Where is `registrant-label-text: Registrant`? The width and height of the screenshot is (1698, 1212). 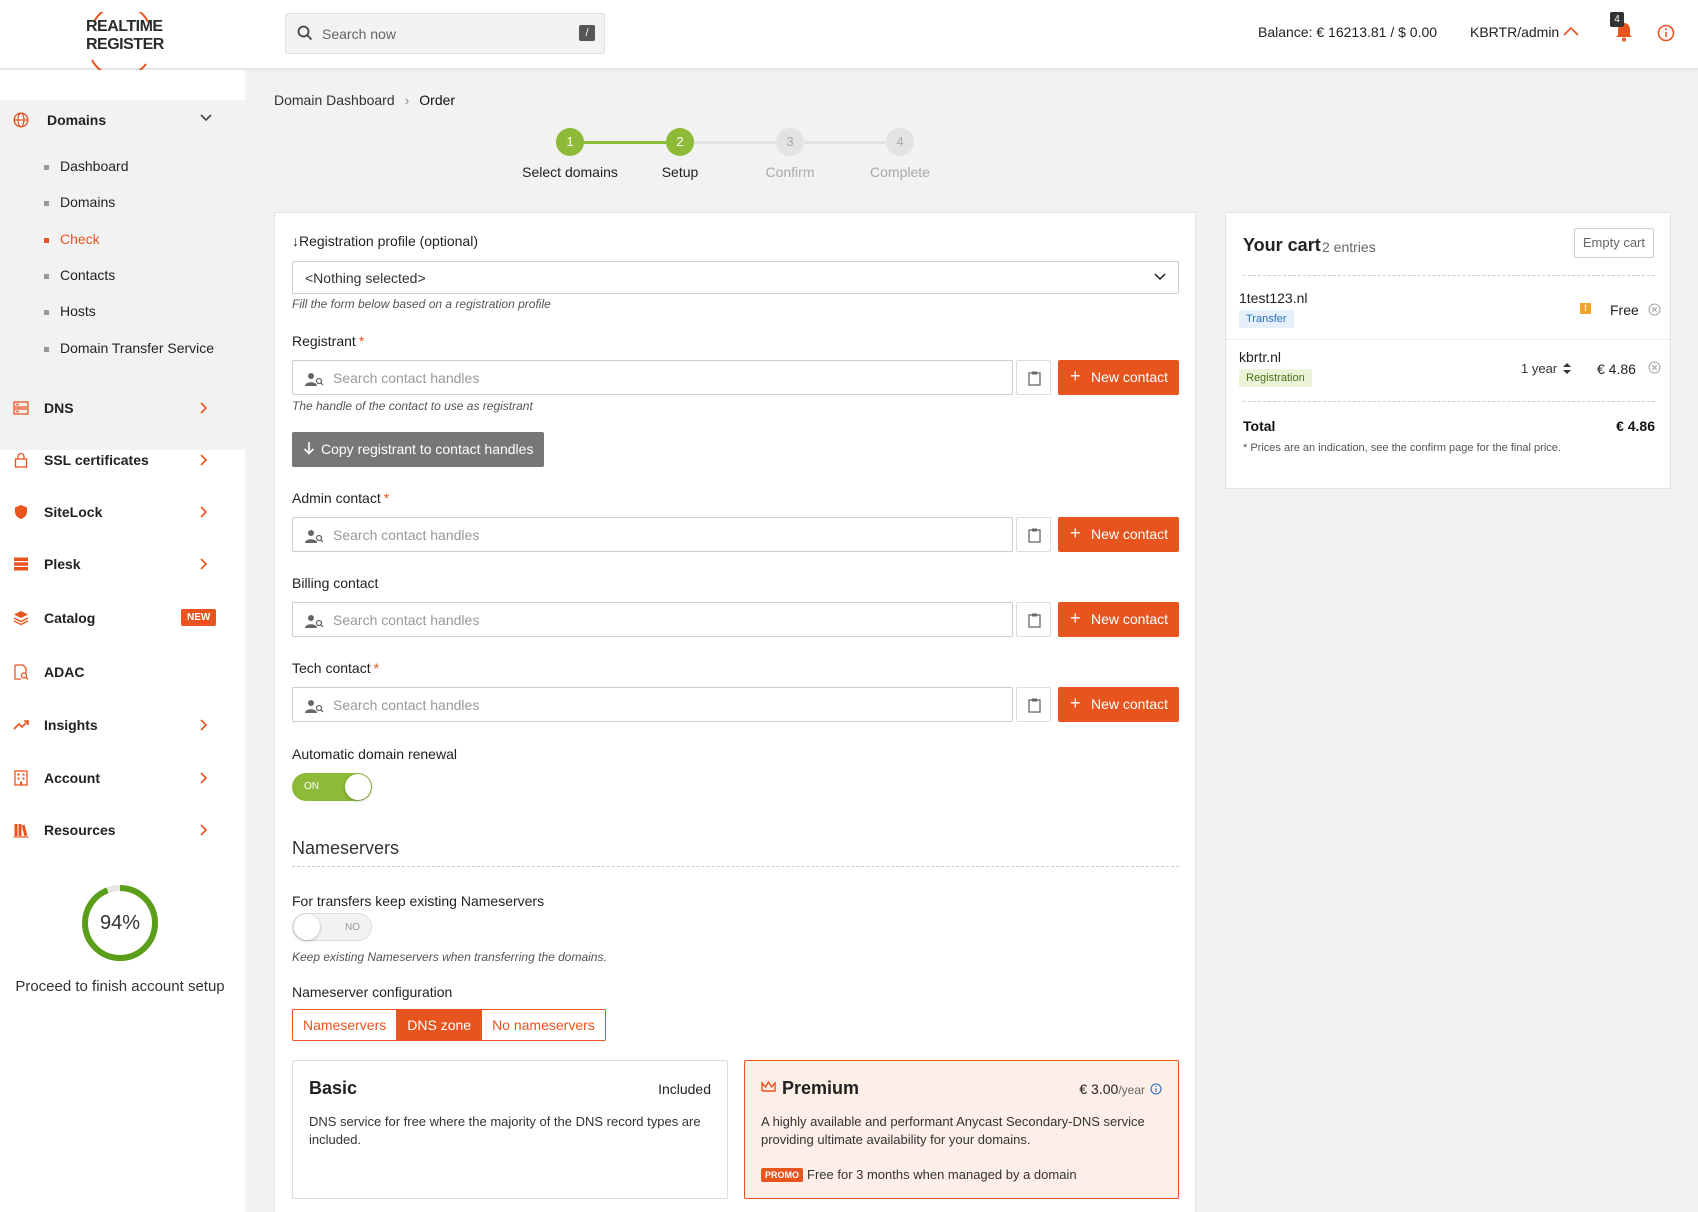 registrant-label-text: Registrant is located at coordinates (324, 341).